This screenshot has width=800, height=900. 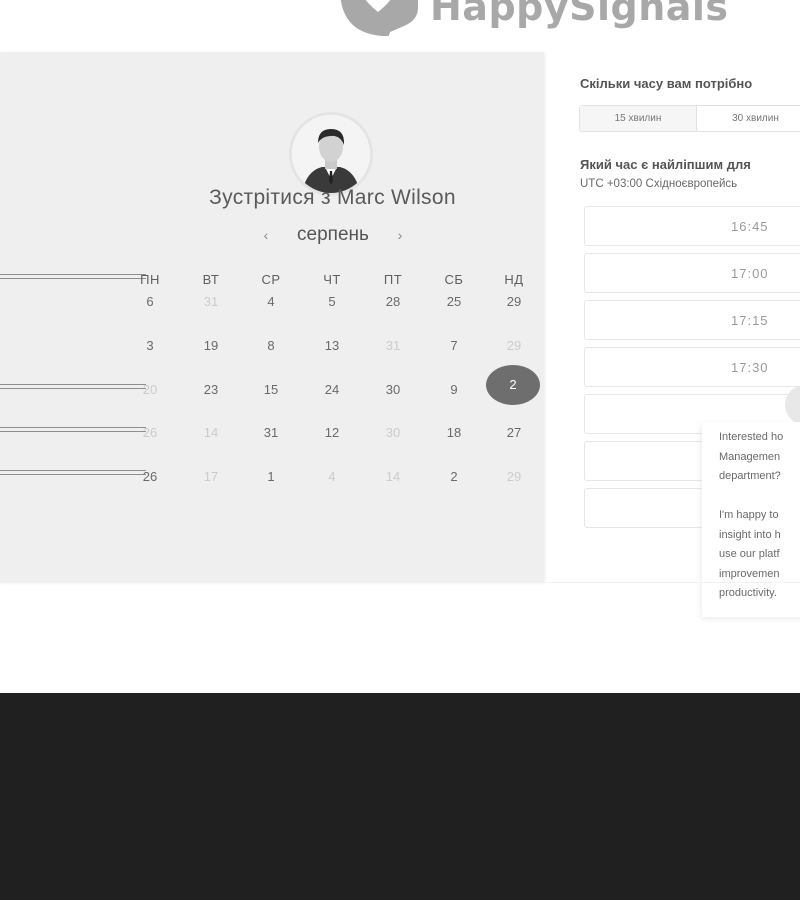 What do you see at coordinates (332, 301) in the screenshot?
I see `calendar-day: 5` at bounding box center [332, 301].